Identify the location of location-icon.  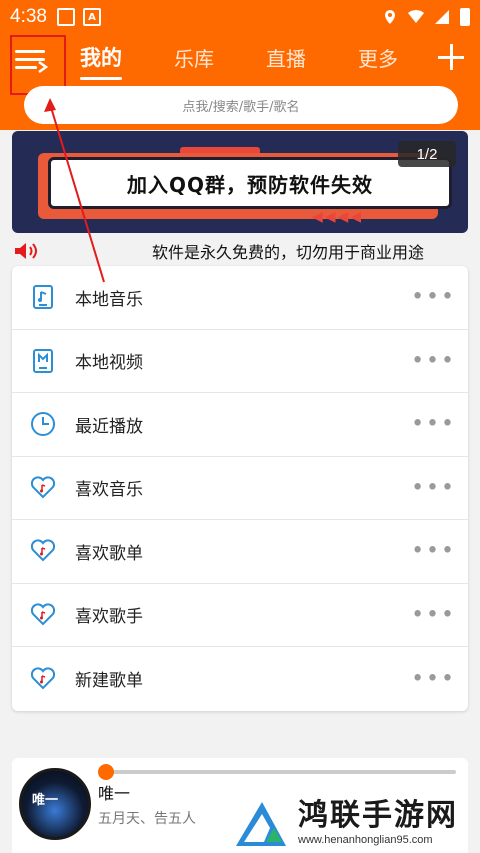
(390, 17).